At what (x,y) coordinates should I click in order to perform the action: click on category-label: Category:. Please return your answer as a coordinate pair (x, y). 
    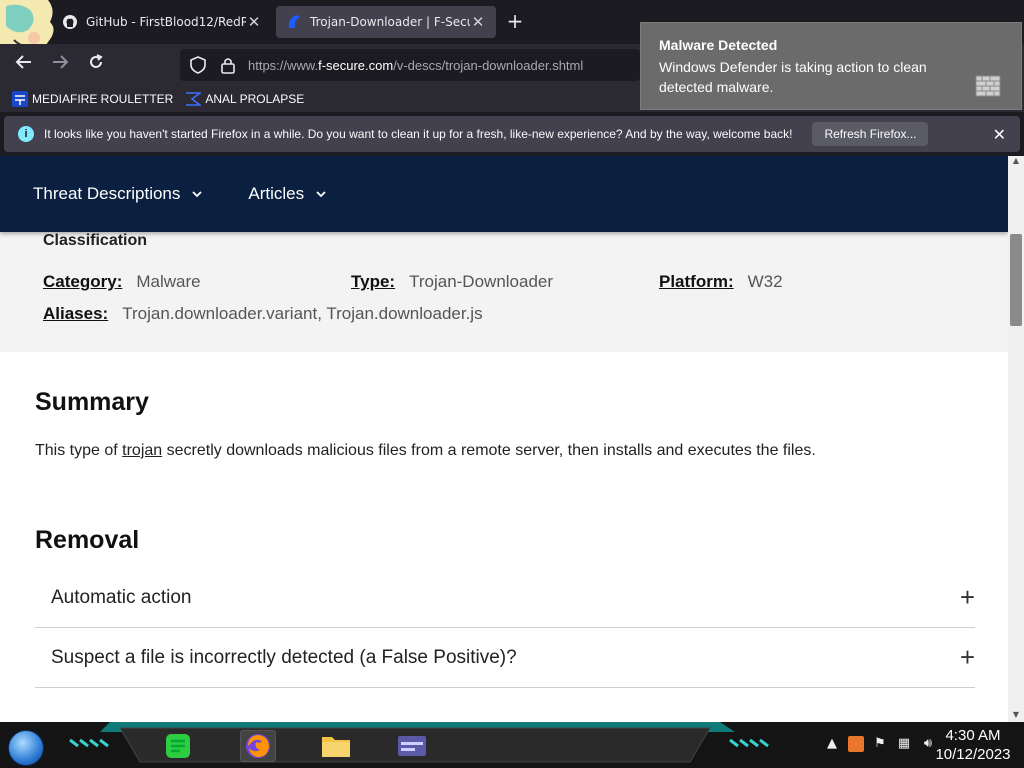
    Looking at the image, I should click on (82, 281).